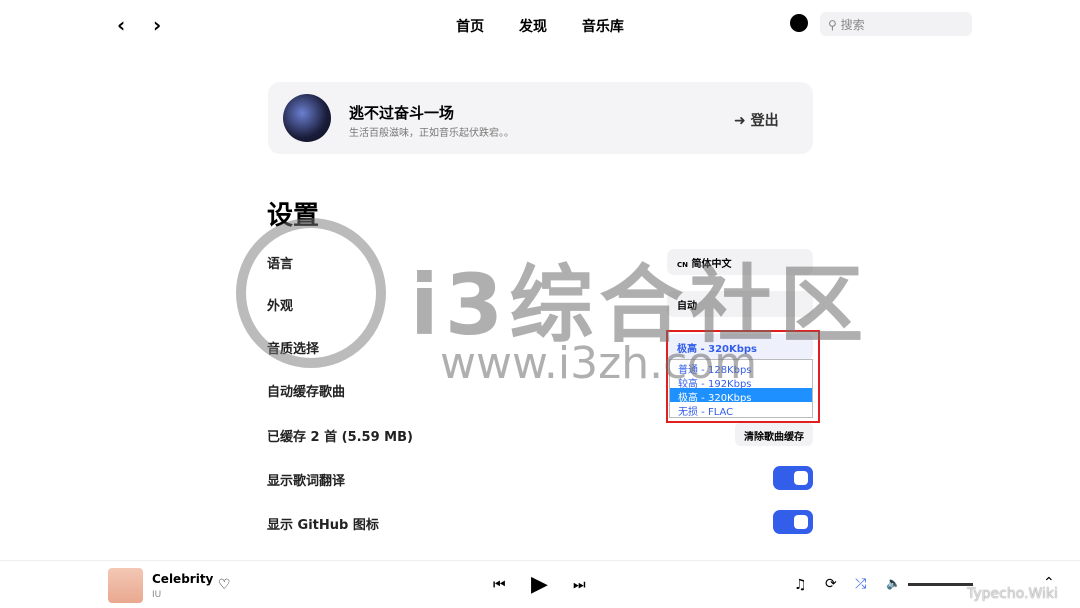  What do you see at coordinates (893, 583) in the screenshot?
I see `volume-icon: 🔈` at bounding box center [893, 583].